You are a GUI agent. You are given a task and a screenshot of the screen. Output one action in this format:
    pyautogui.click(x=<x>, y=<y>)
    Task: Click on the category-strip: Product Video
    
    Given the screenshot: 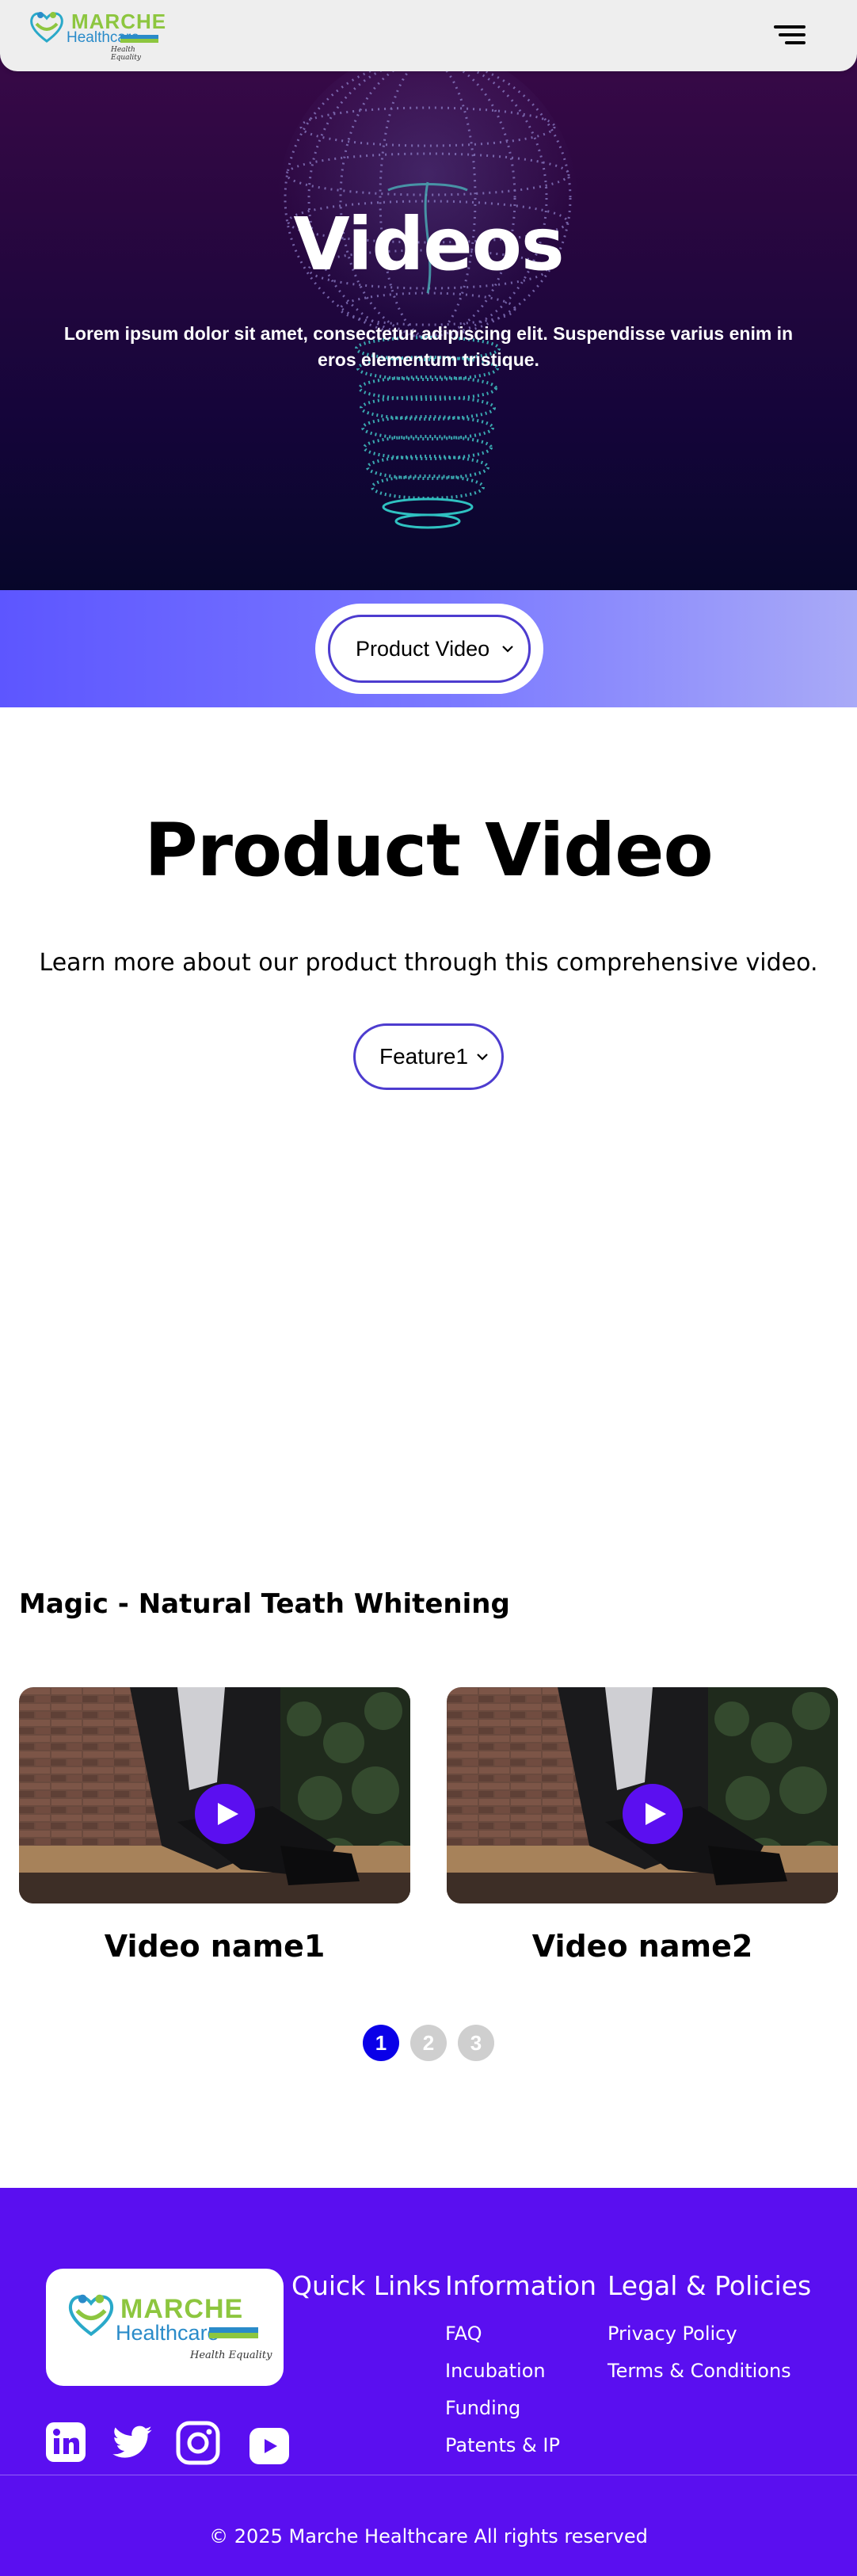 What is the action you would take?
    pyautogui.click(x=428, y=648)
    